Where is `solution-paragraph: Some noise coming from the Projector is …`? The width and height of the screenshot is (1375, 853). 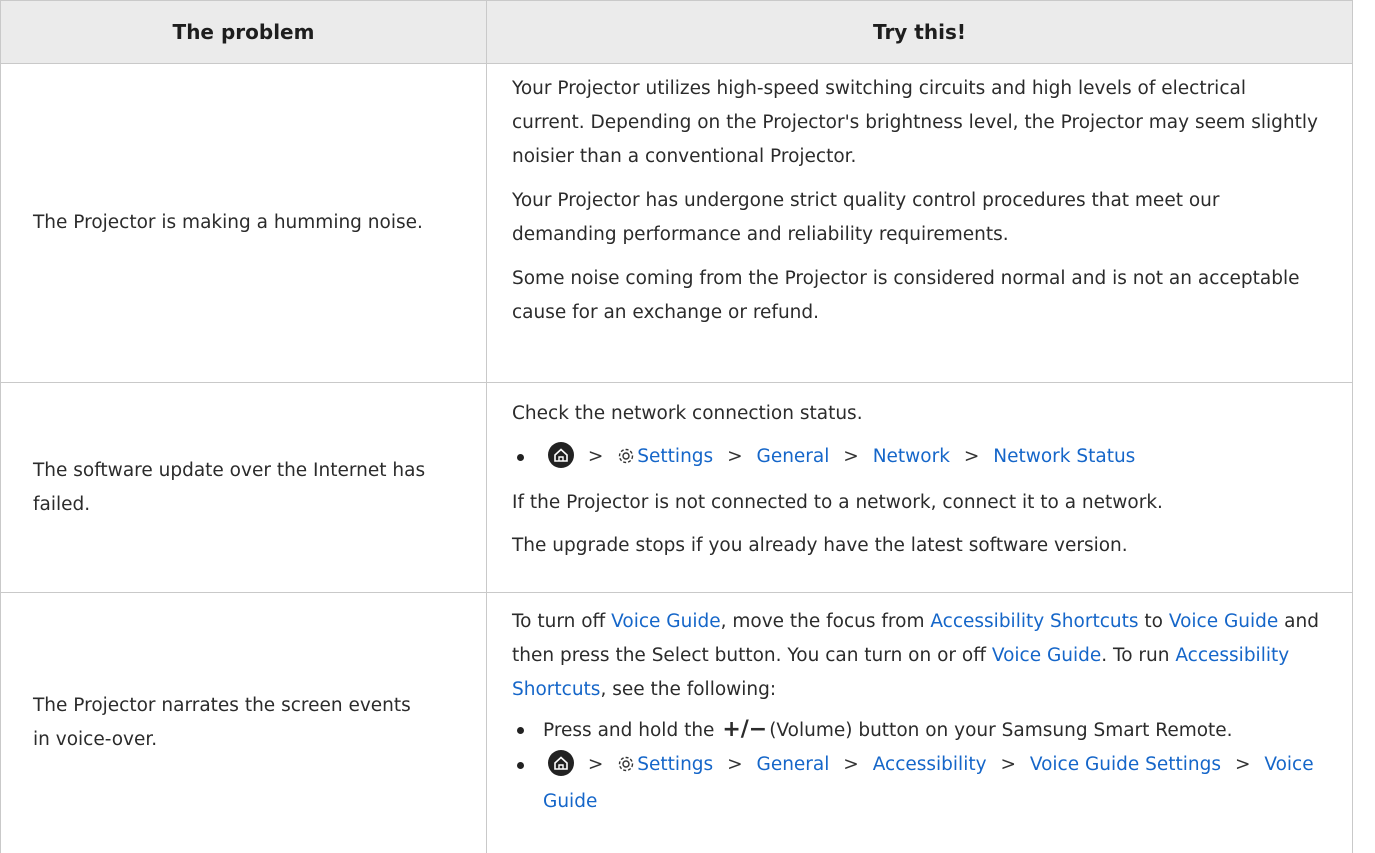
solution-paragraph: Some noise coming from the Projector is … is located at coordinates (906, 295).